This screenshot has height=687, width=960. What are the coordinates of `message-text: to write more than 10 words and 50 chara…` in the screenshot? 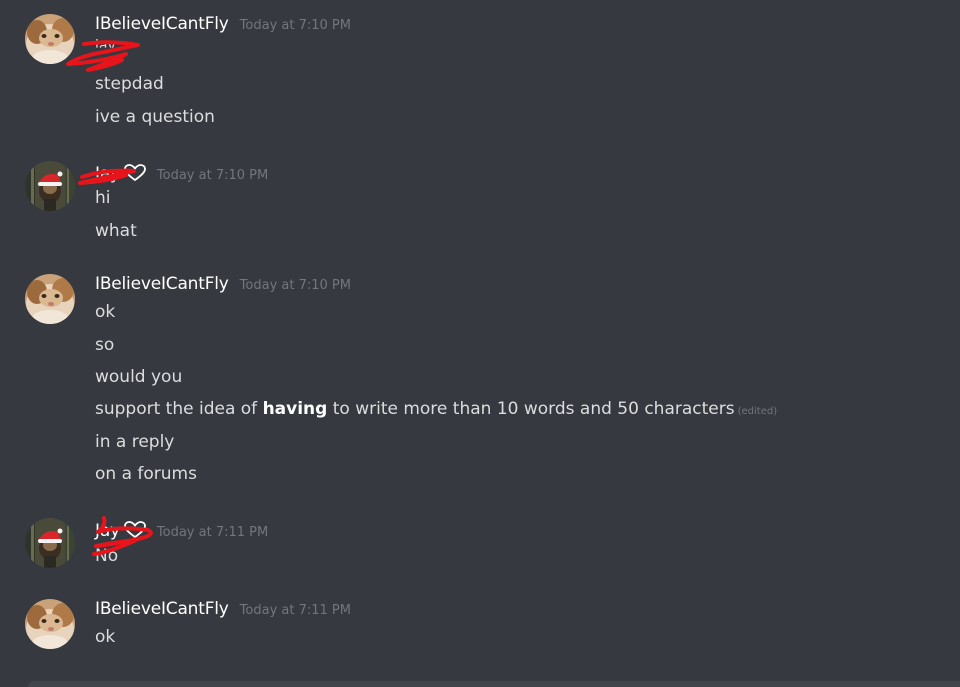 It's located at (531, 409).